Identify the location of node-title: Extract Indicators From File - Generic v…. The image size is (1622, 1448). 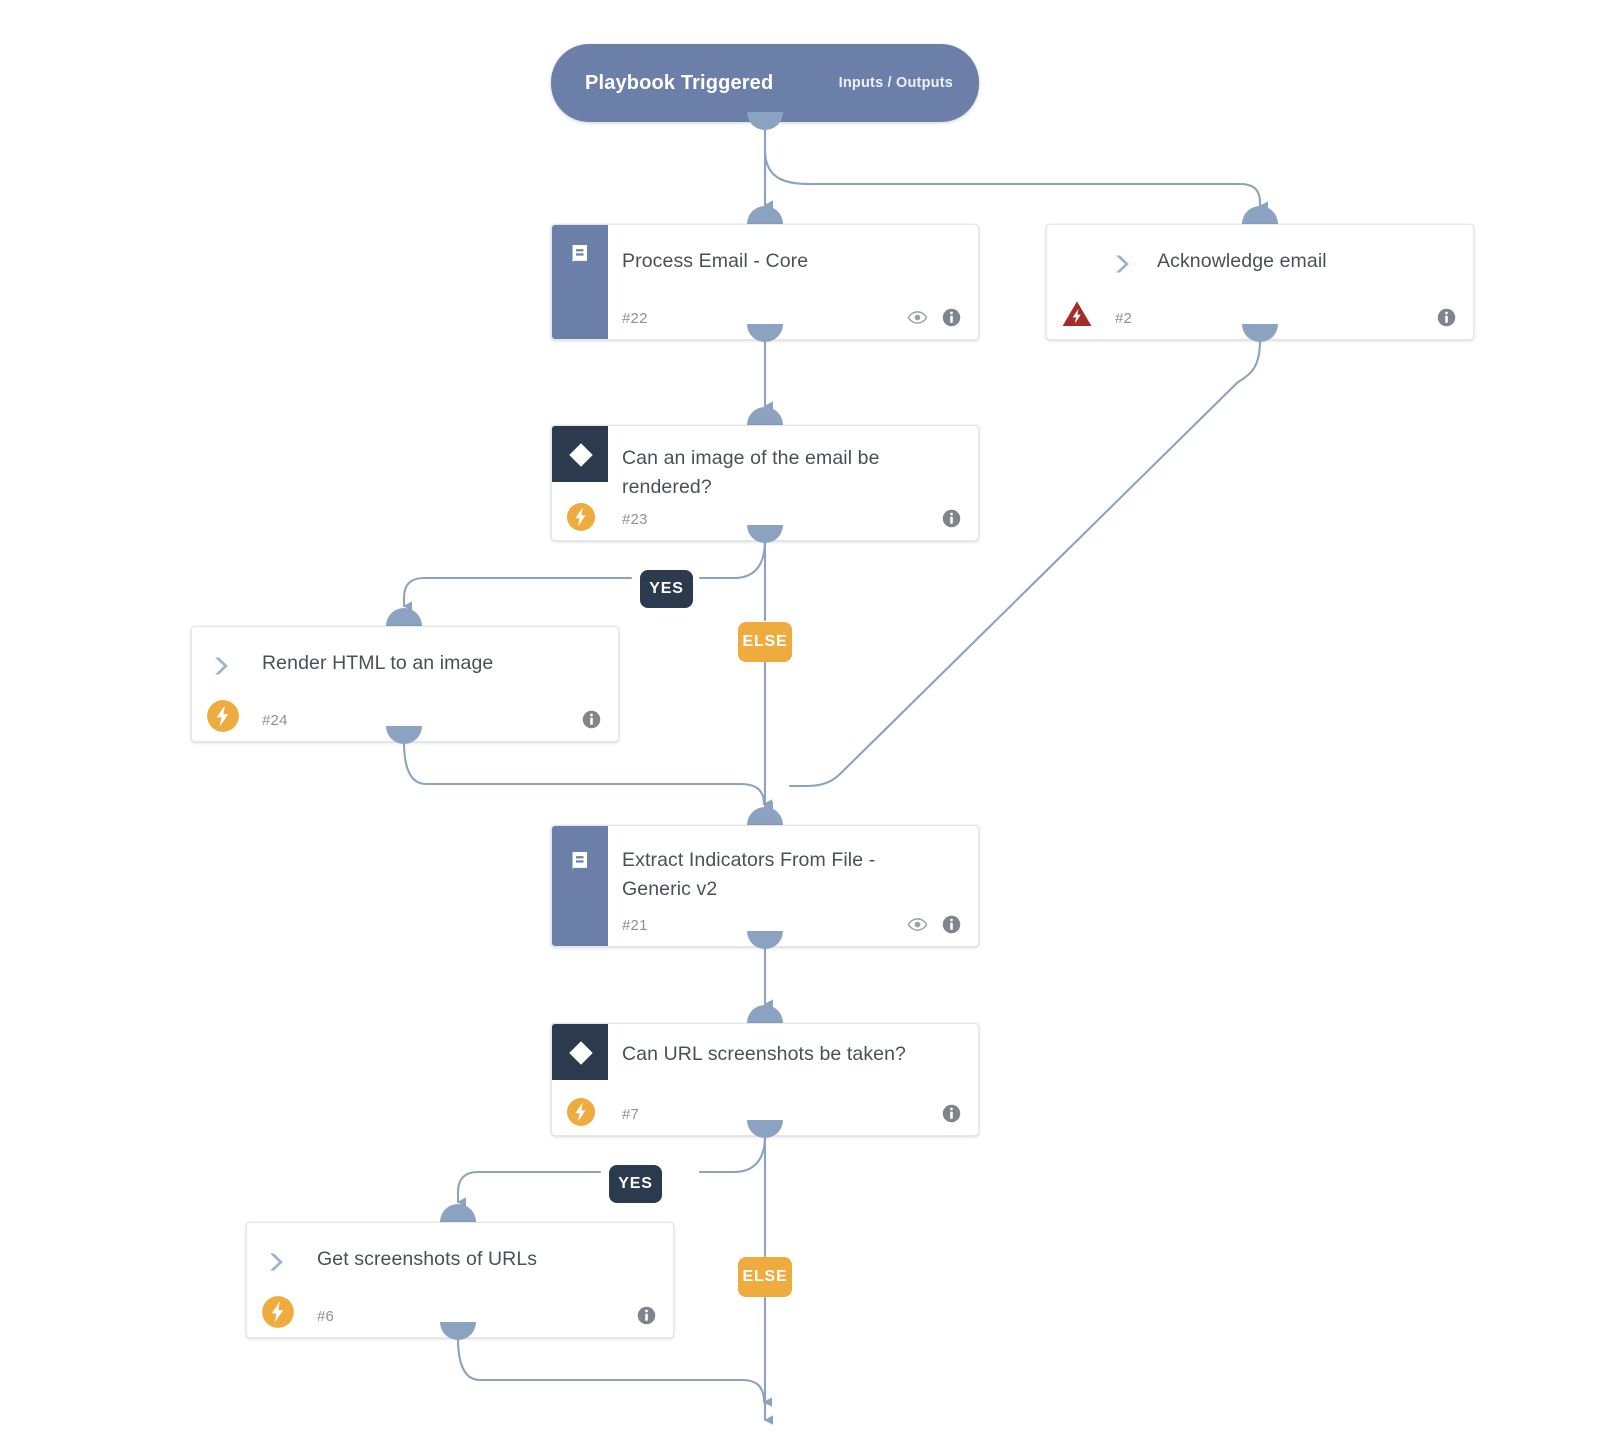
(749, 874).